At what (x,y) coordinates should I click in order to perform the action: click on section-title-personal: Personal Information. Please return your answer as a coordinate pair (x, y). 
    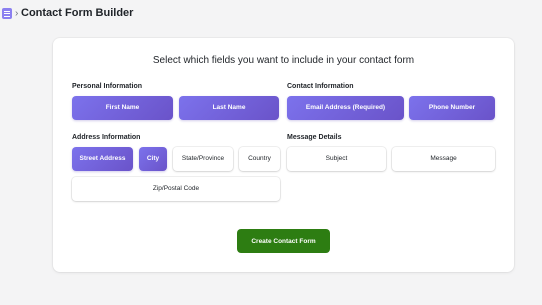
    Looking at the image, I should click on (107, 86).